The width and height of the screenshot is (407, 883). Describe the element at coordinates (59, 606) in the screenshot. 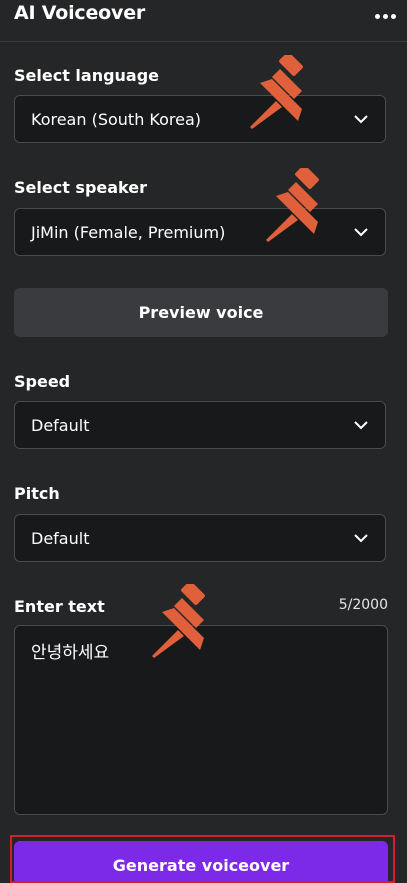

I see `enter-text-label: Enter text` at that location.